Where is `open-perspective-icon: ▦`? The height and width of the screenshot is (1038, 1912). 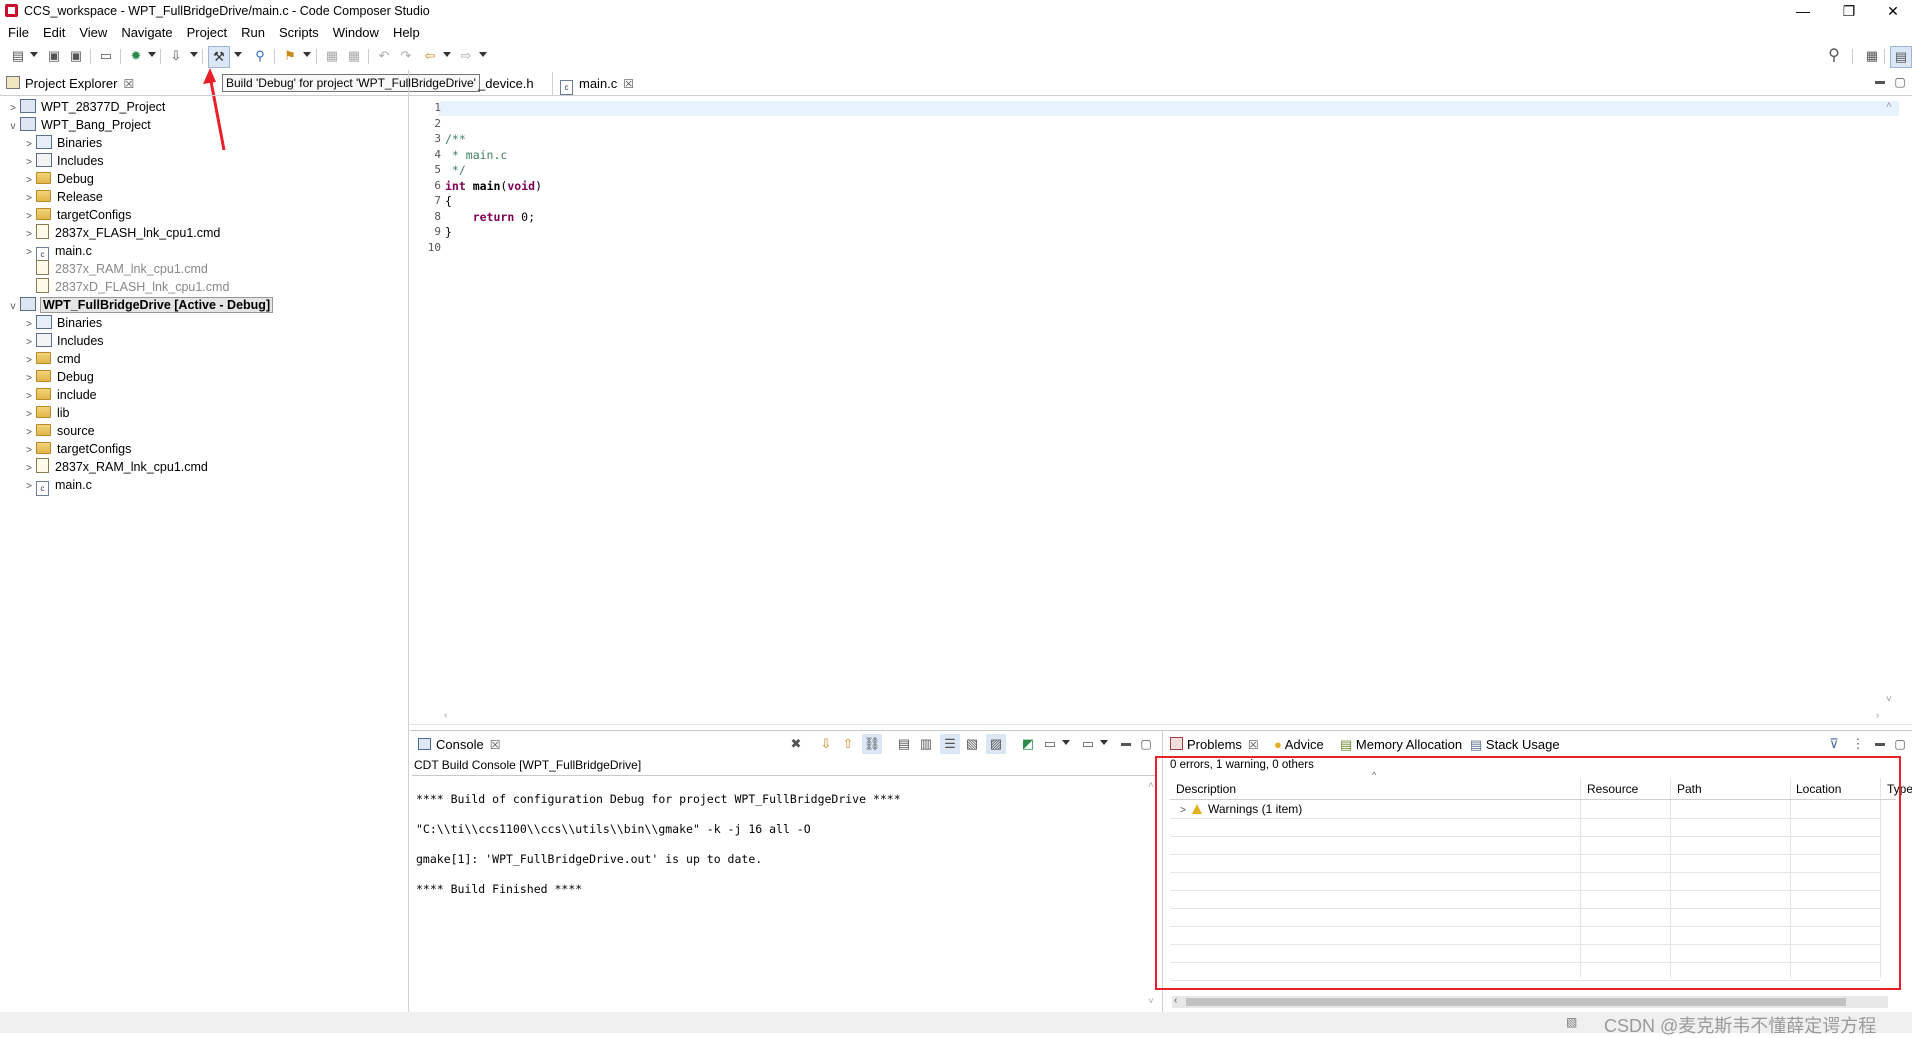 open-perspective-icon: ▦ is located at coordinates (1872, 56).